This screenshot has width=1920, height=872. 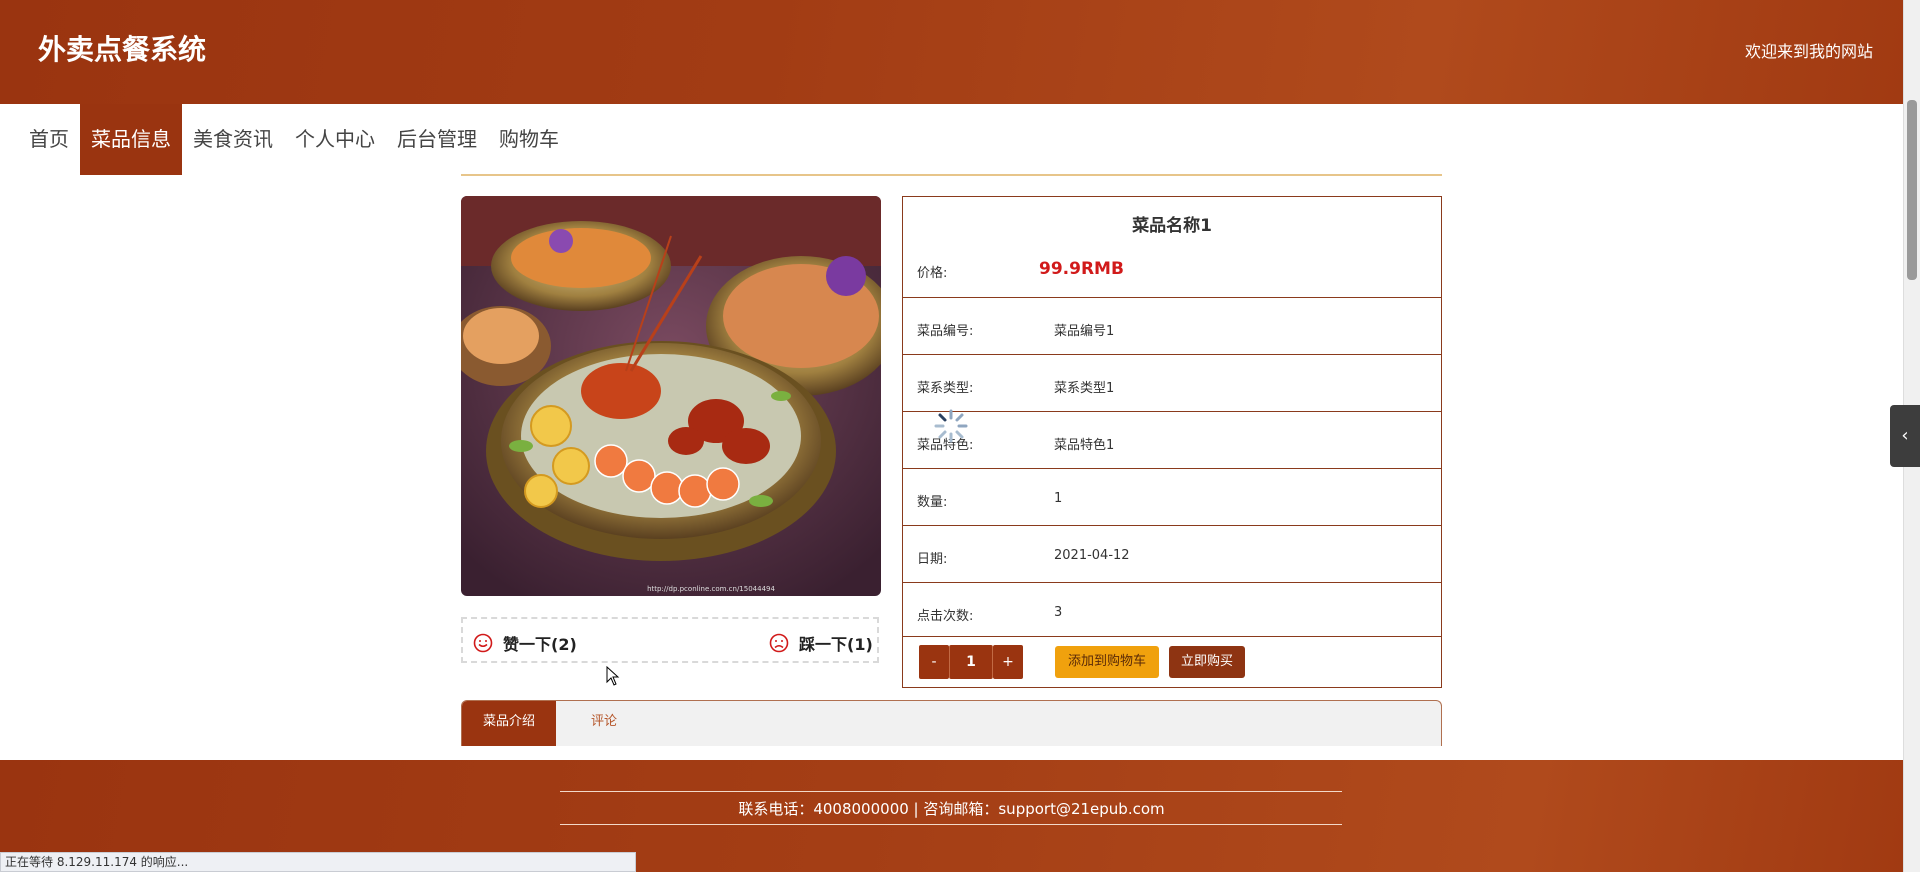 What do you see at coordinates (951, 426) in the screenshot?
I see `loading-spinner-icon` at bounding box center [951, 426].